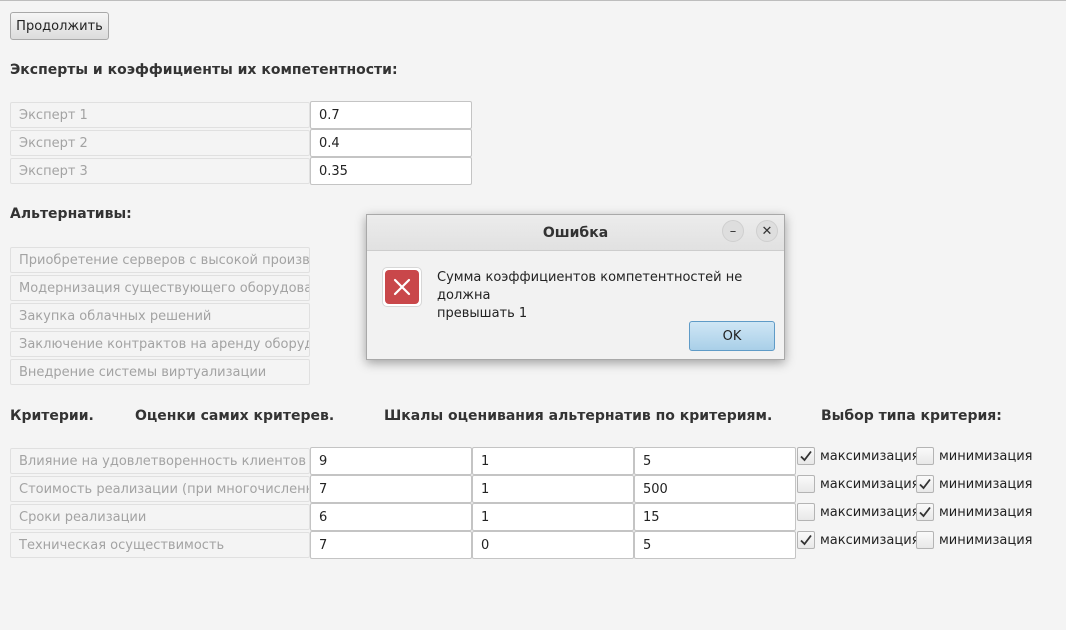 Image resolution: width=1066 pixels, height=630 pixels. I want to click on expert-name-3: Эксперт 3, so click(160, 171).